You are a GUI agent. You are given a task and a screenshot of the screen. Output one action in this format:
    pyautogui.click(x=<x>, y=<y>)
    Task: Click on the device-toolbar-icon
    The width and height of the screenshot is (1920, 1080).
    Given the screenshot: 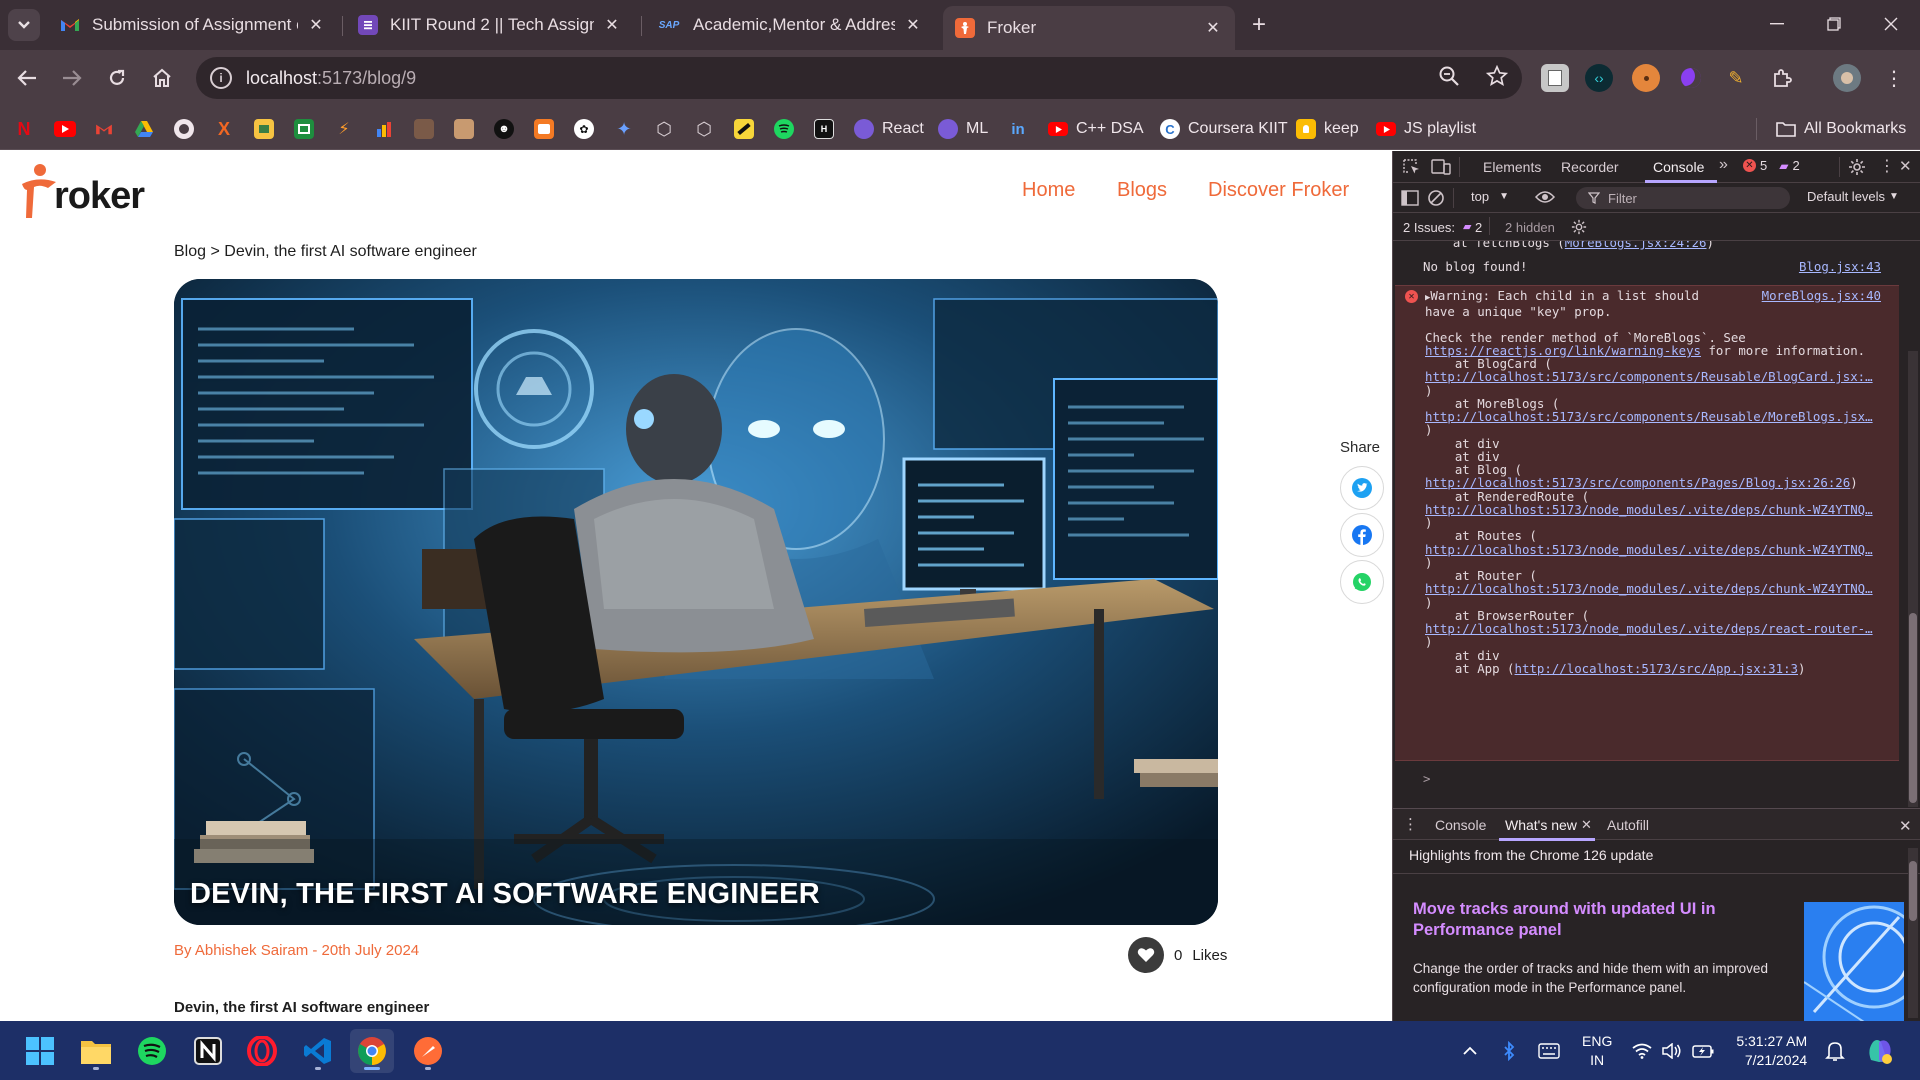 What is the action you would take?
    pyautogui.click(x=1441, y=167)
    